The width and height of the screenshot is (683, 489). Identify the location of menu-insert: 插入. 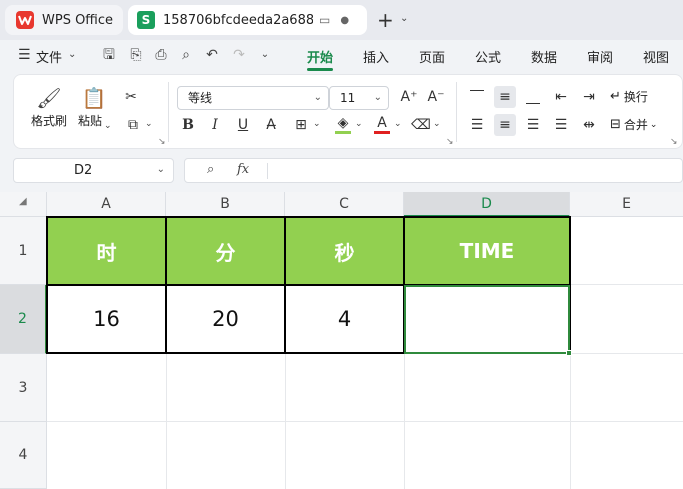
(376, 56).